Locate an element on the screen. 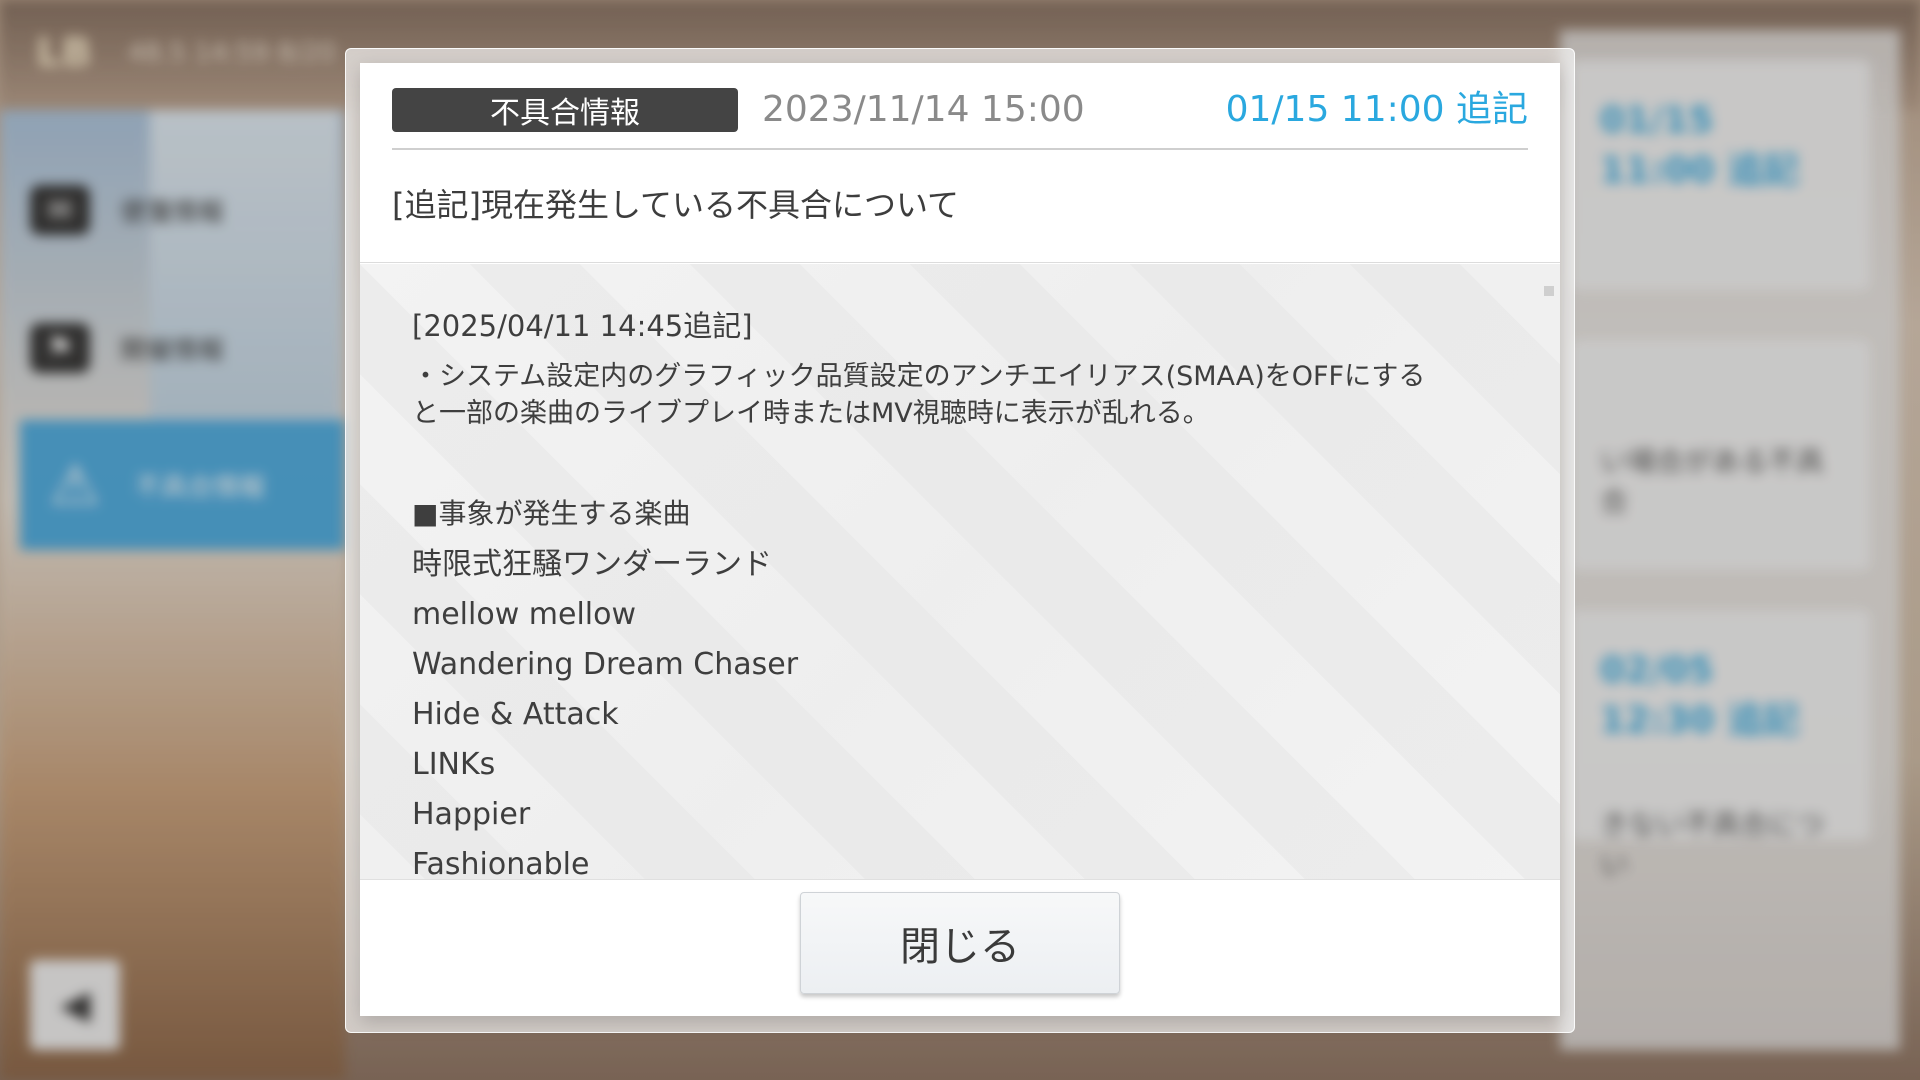 This screenshot has height=1080, width=1920. song-item: LINKs is located at coordinates (454, 764).